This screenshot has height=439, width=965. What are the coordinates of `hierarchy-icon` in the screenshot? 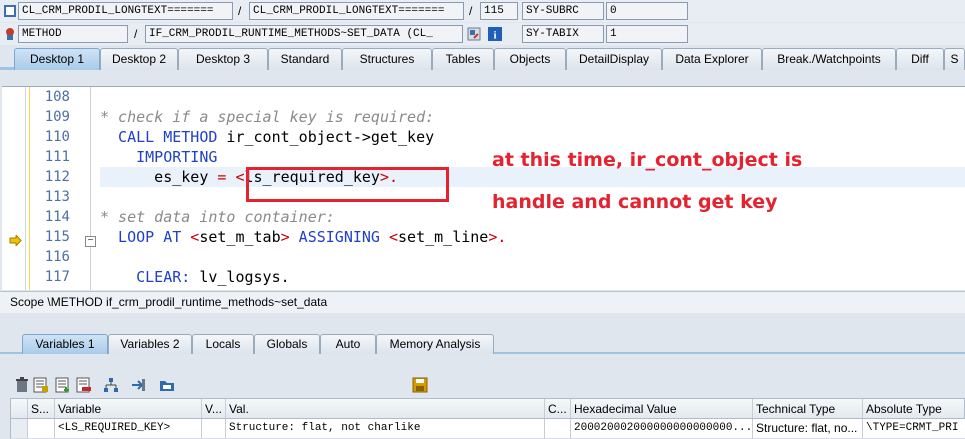 It's located at (111, 385).